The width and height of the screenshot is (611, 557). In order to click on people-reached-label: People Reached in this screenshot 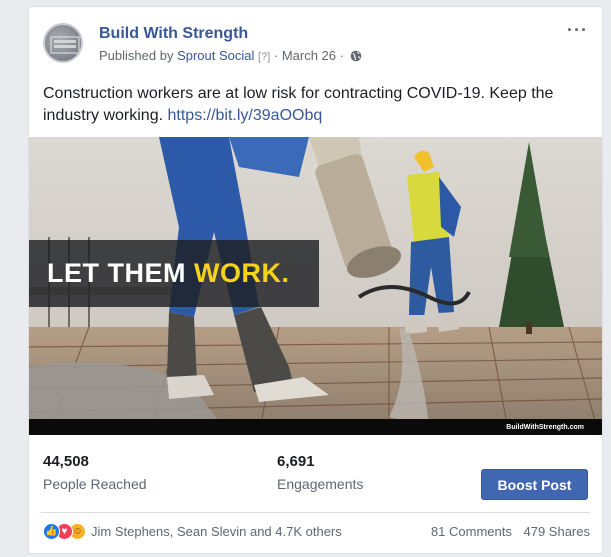, I will do `click(95, 484)`.